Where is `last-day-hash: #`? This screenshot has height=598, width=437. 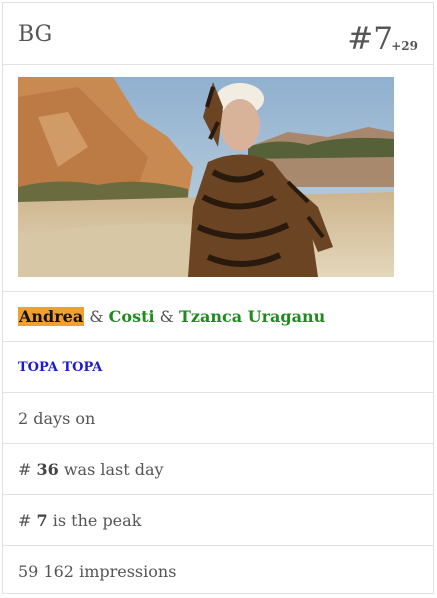 last-day-hash: # is located at coordinates (25, 469).